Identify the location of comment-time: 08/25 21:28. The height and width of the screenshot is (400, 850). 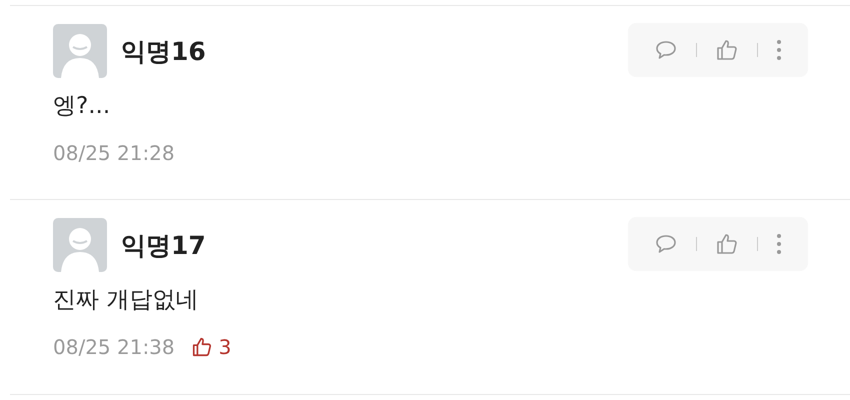
(114, 153).